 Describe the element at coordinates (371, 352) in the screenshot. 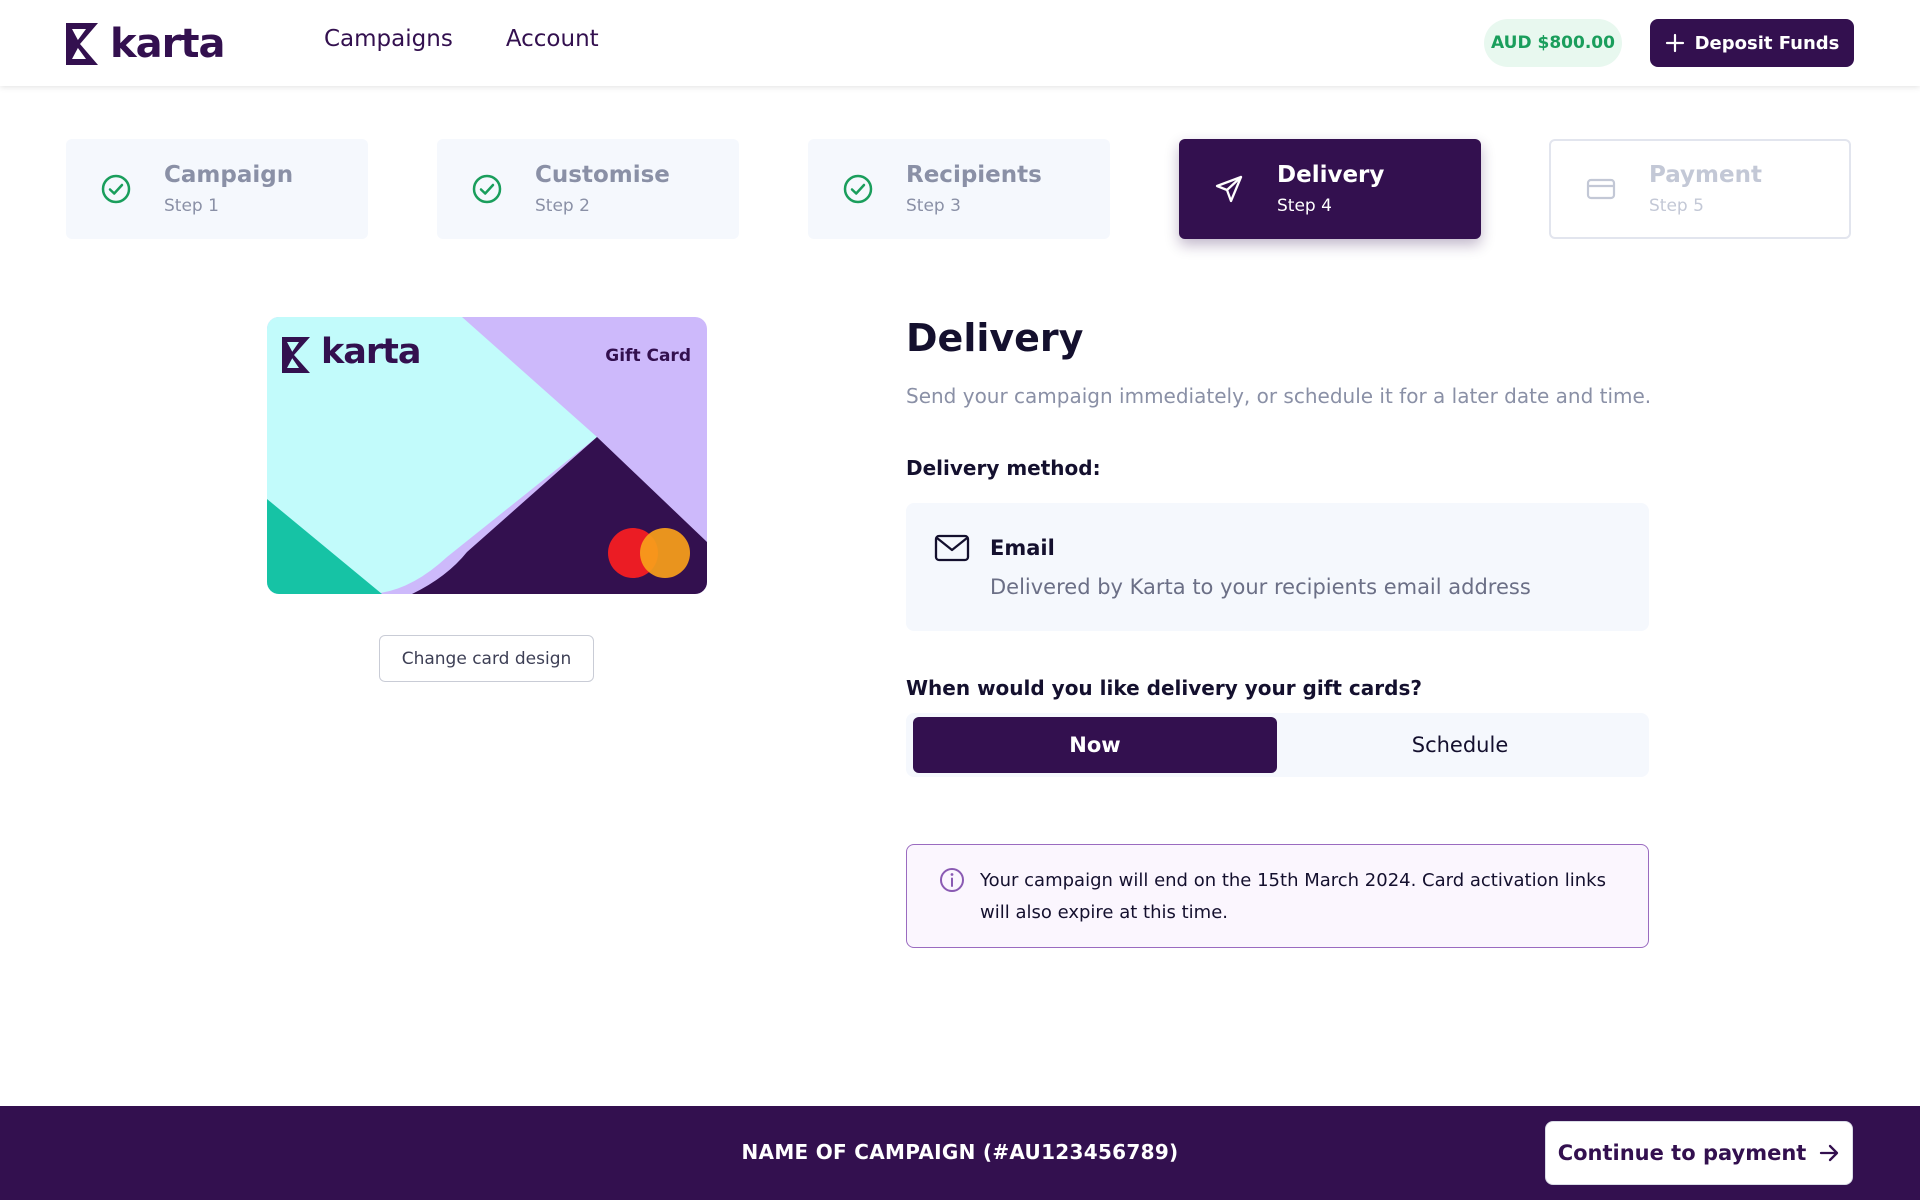

I see `card-logo-text: karta` at that location.